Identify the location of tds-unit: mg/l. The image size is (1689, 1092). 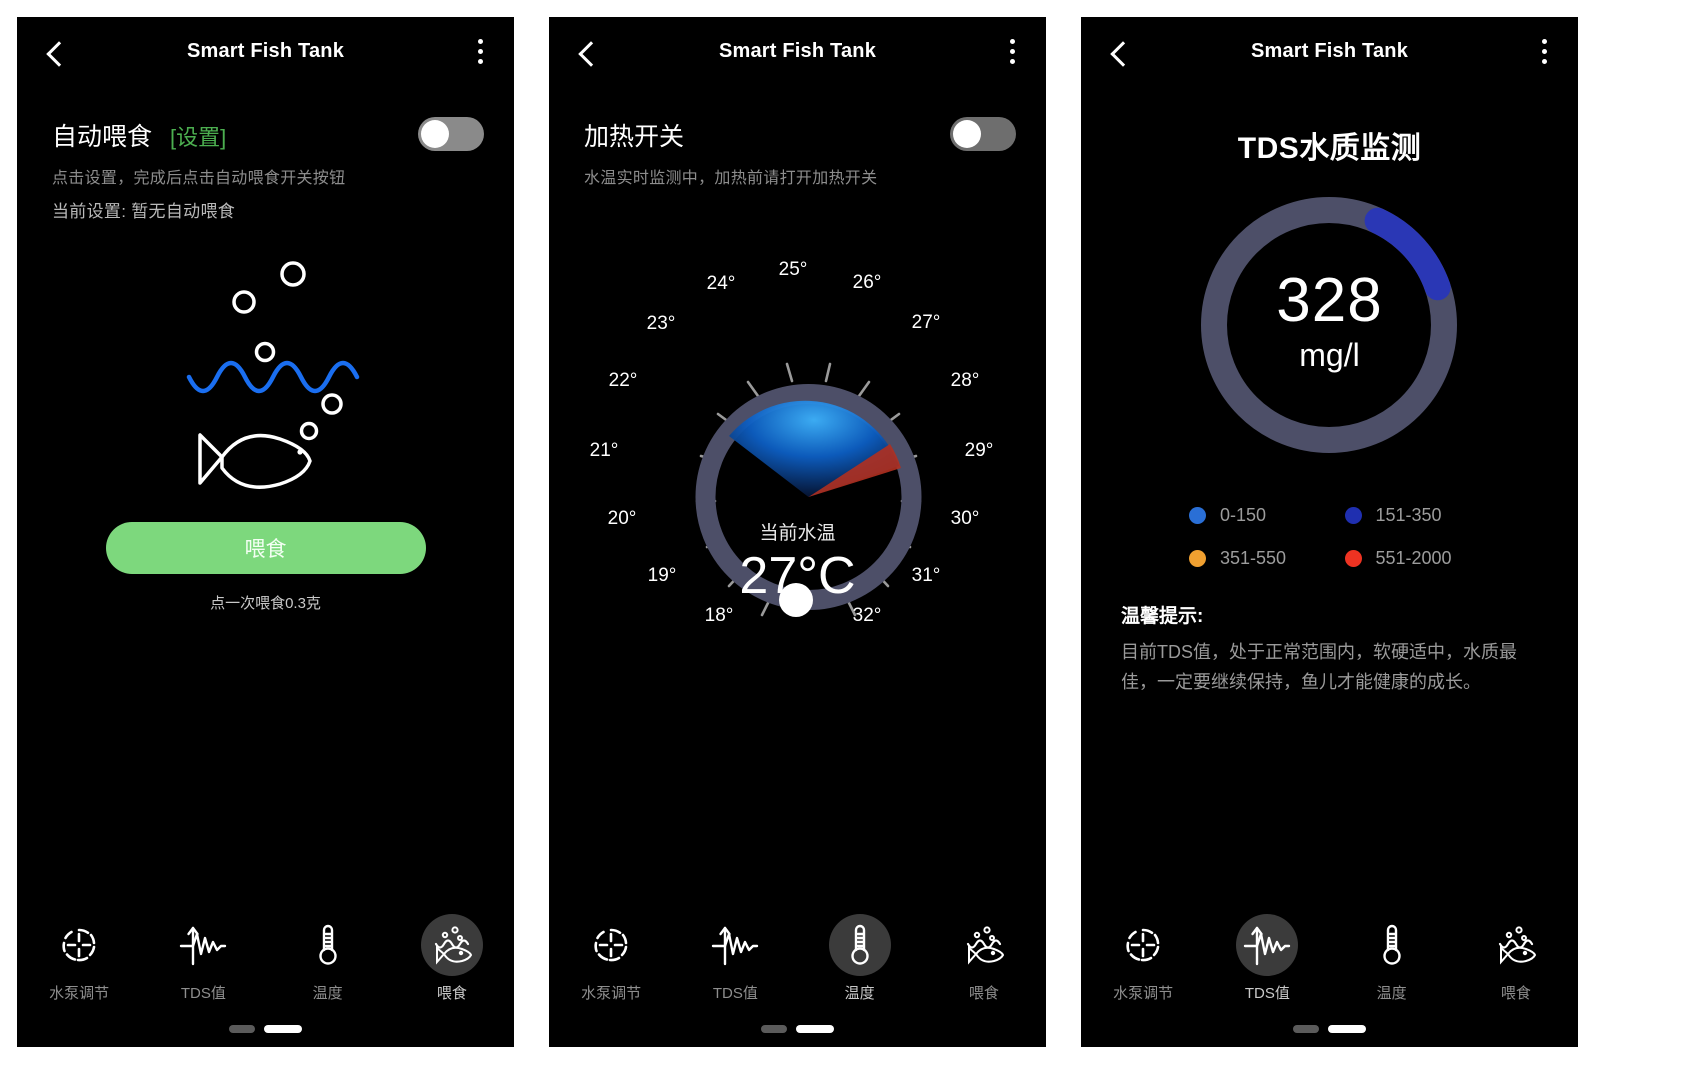
(1329, 355).